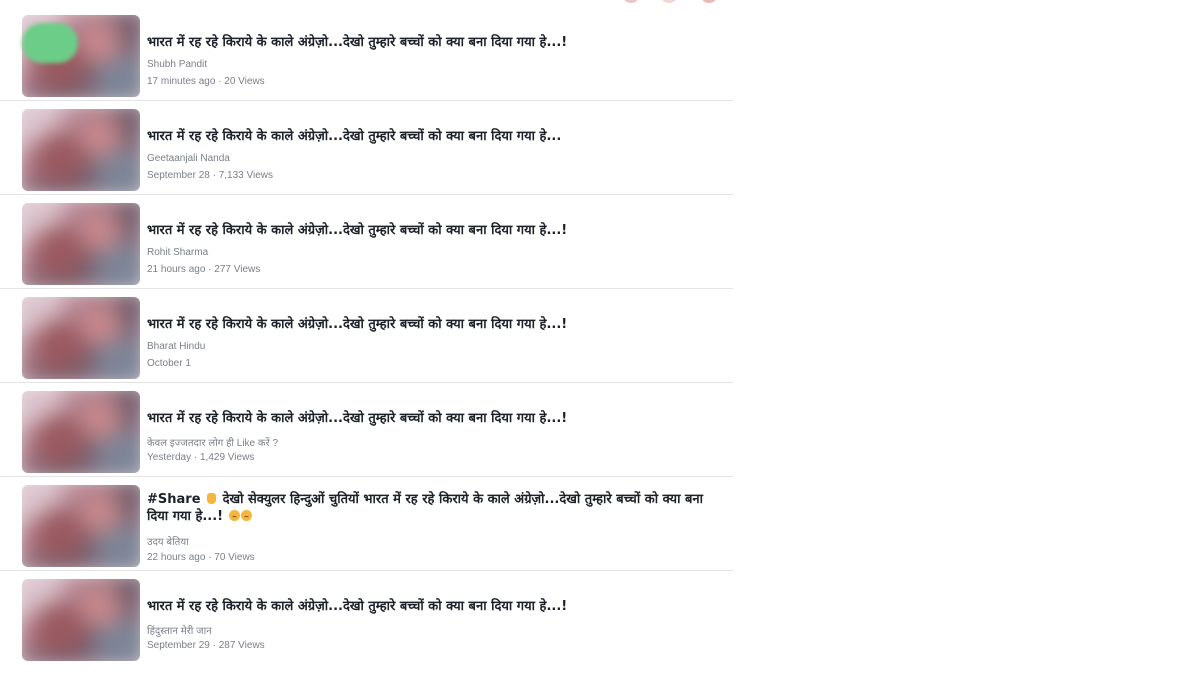  I want to click on share-hashtag: #Share, so click(174, 499).